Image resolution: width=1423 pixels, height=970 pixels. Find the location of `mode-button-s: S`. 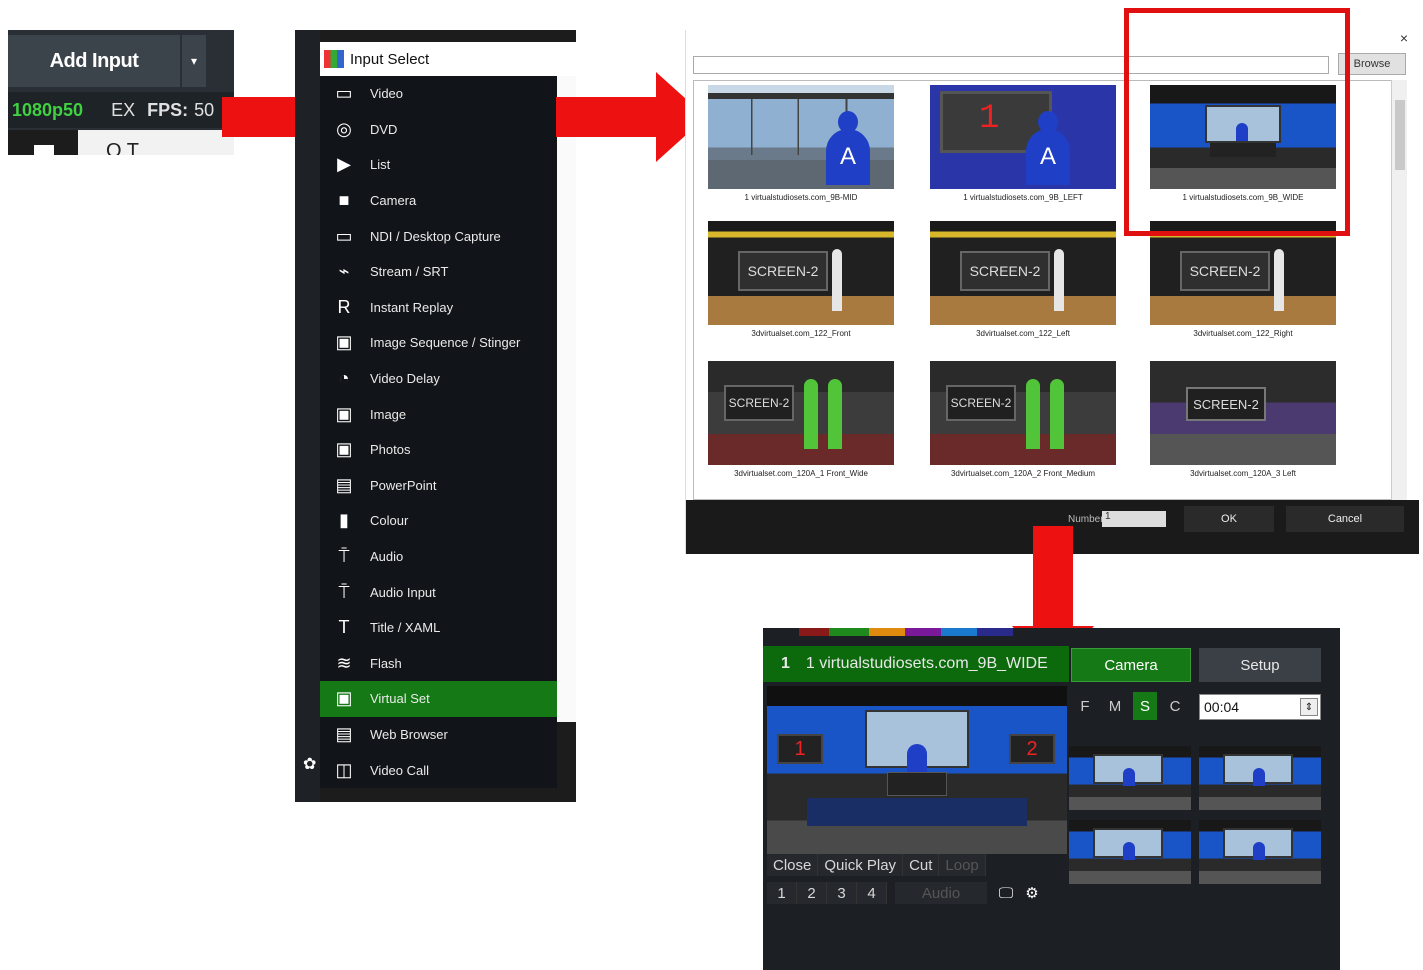

mode-button-s: S is located at coordinates (1145, 706).